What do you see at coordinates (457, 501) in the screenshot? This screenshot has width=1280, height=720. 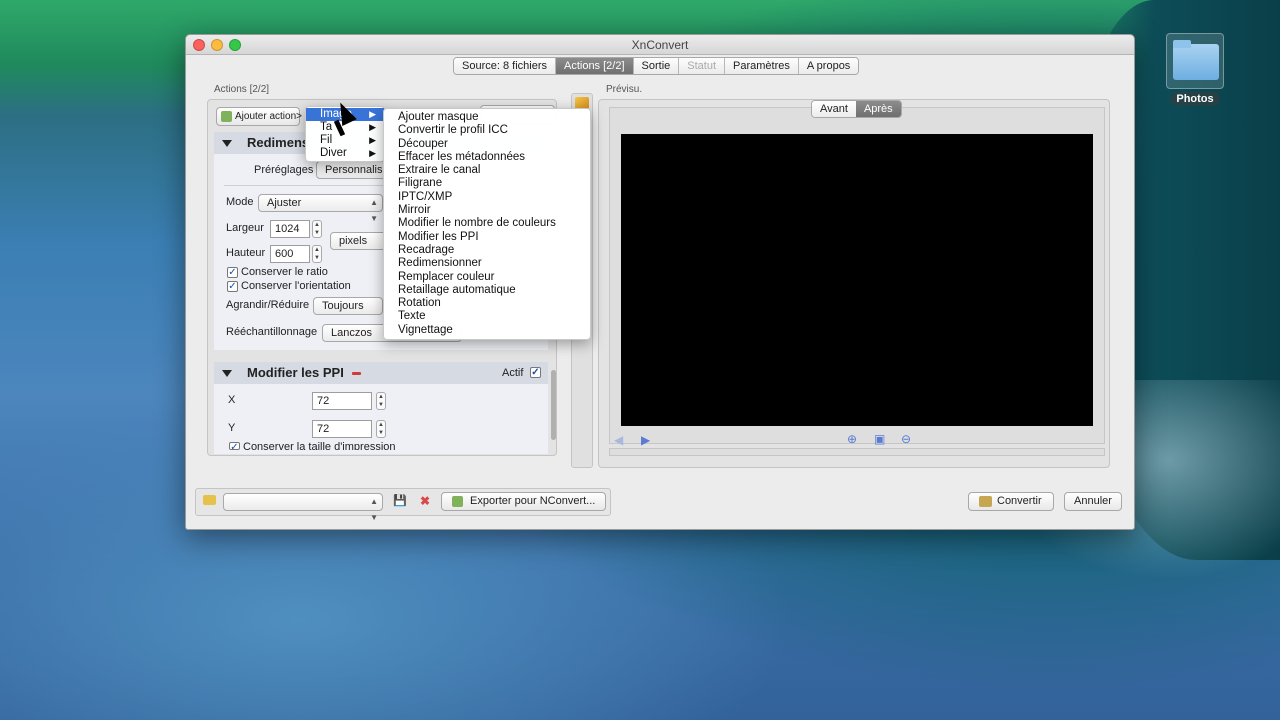 I see `export-icon` at bounding box center [457, 501].